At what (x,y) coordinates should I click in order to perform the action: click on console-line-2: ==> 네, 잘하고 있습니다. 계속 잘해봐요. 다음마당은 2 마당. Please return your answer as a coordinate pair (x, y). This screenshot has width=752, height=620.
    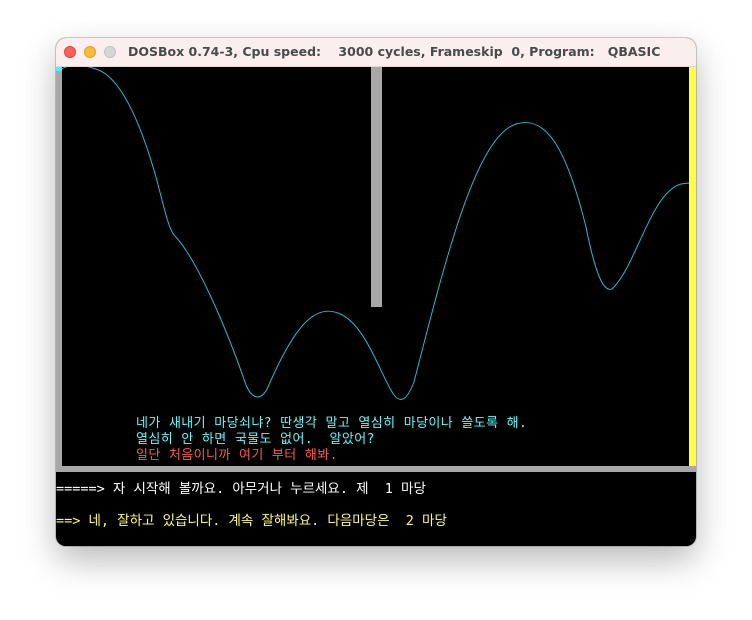
    Looking at the image, I should click on (251, 521).